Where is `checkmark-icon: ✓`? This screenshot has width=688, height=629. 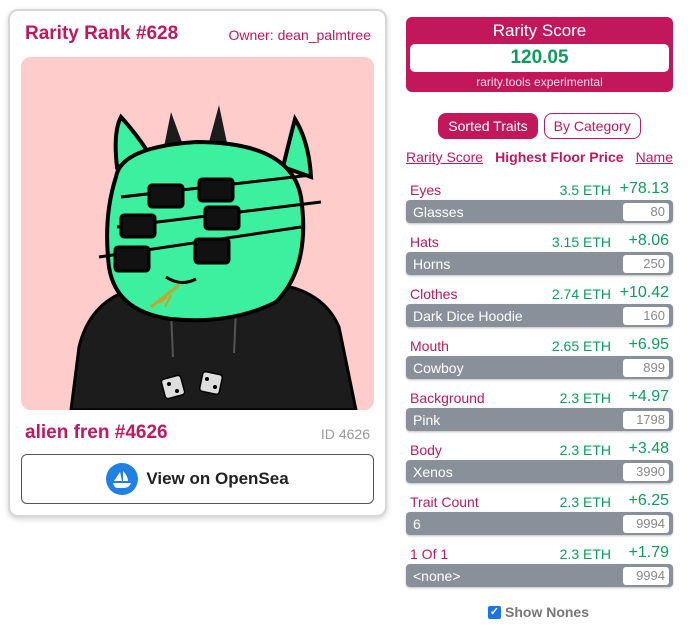 checkmark-icon: ✓ is located at coordinates (494, 612).